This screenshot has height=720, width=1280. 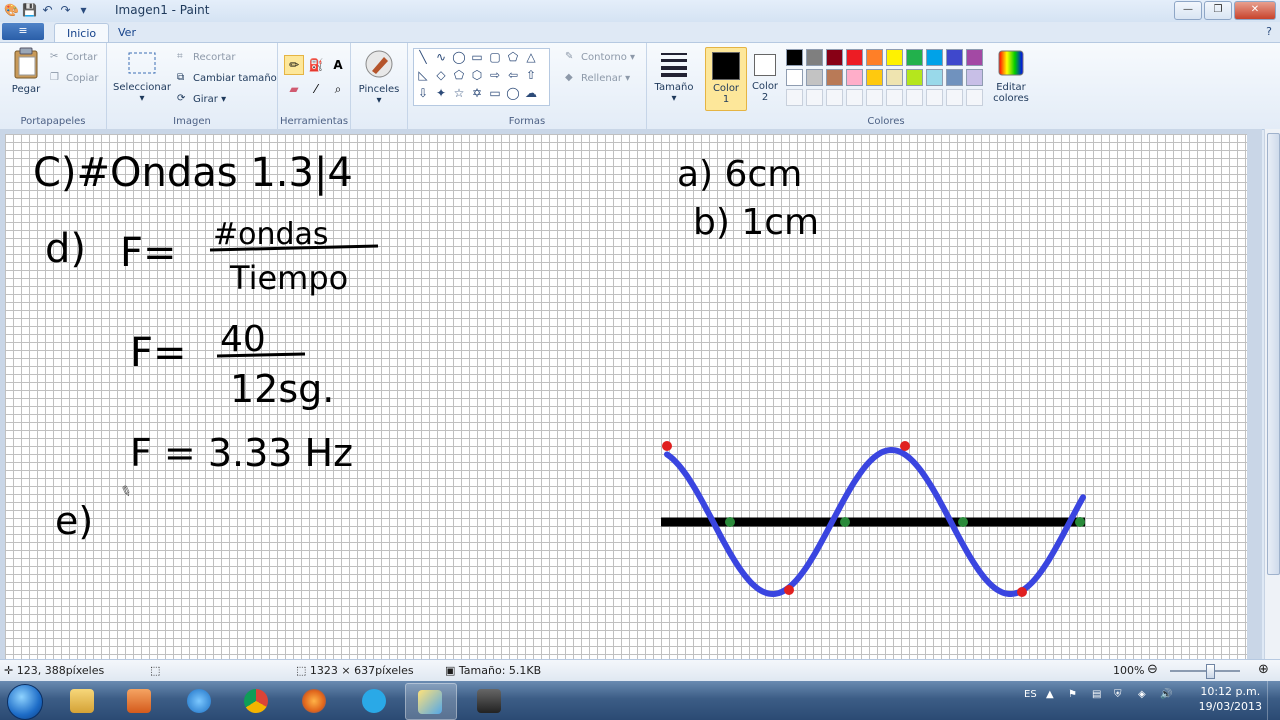 What do you see at coordinates (1072, 694) in the screenshot?
I see `flag-icon: ⚑` at bounding box center [1072, 694].